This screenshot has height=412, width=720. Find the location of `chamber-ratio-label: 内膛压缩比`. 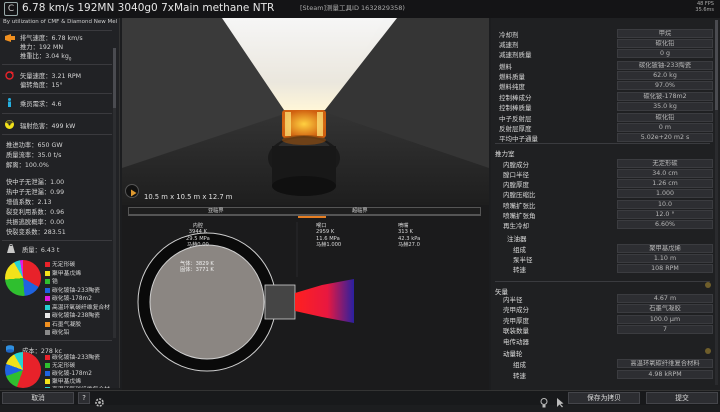

chamber-ratio-label: 内膛压缩比 is located at coordinates (519, 195).